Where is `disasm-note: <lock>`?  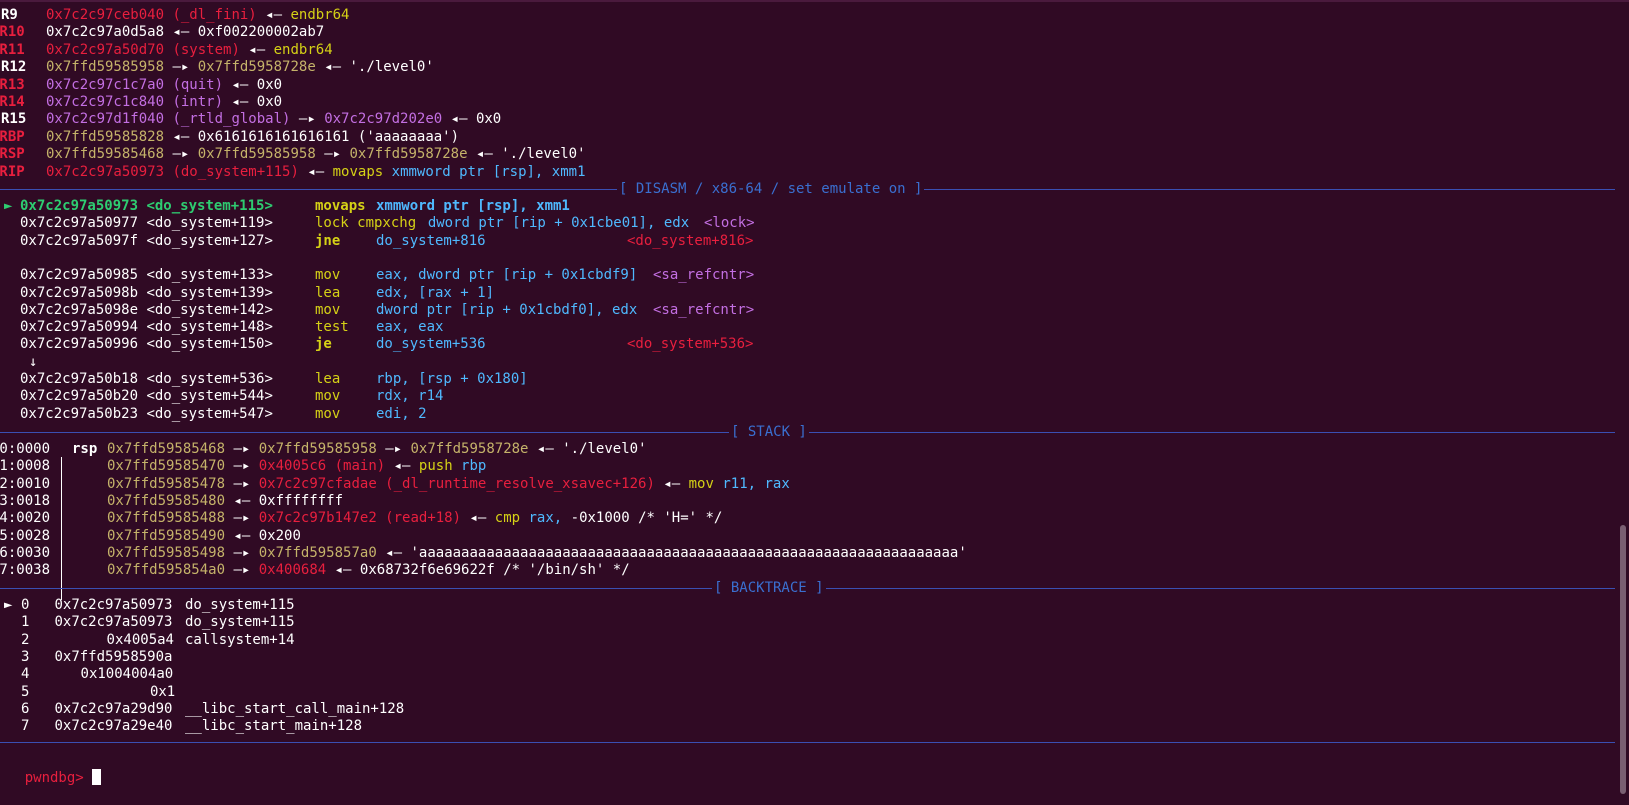
disasm-note: <lock> is located at coordinates (729, 223).